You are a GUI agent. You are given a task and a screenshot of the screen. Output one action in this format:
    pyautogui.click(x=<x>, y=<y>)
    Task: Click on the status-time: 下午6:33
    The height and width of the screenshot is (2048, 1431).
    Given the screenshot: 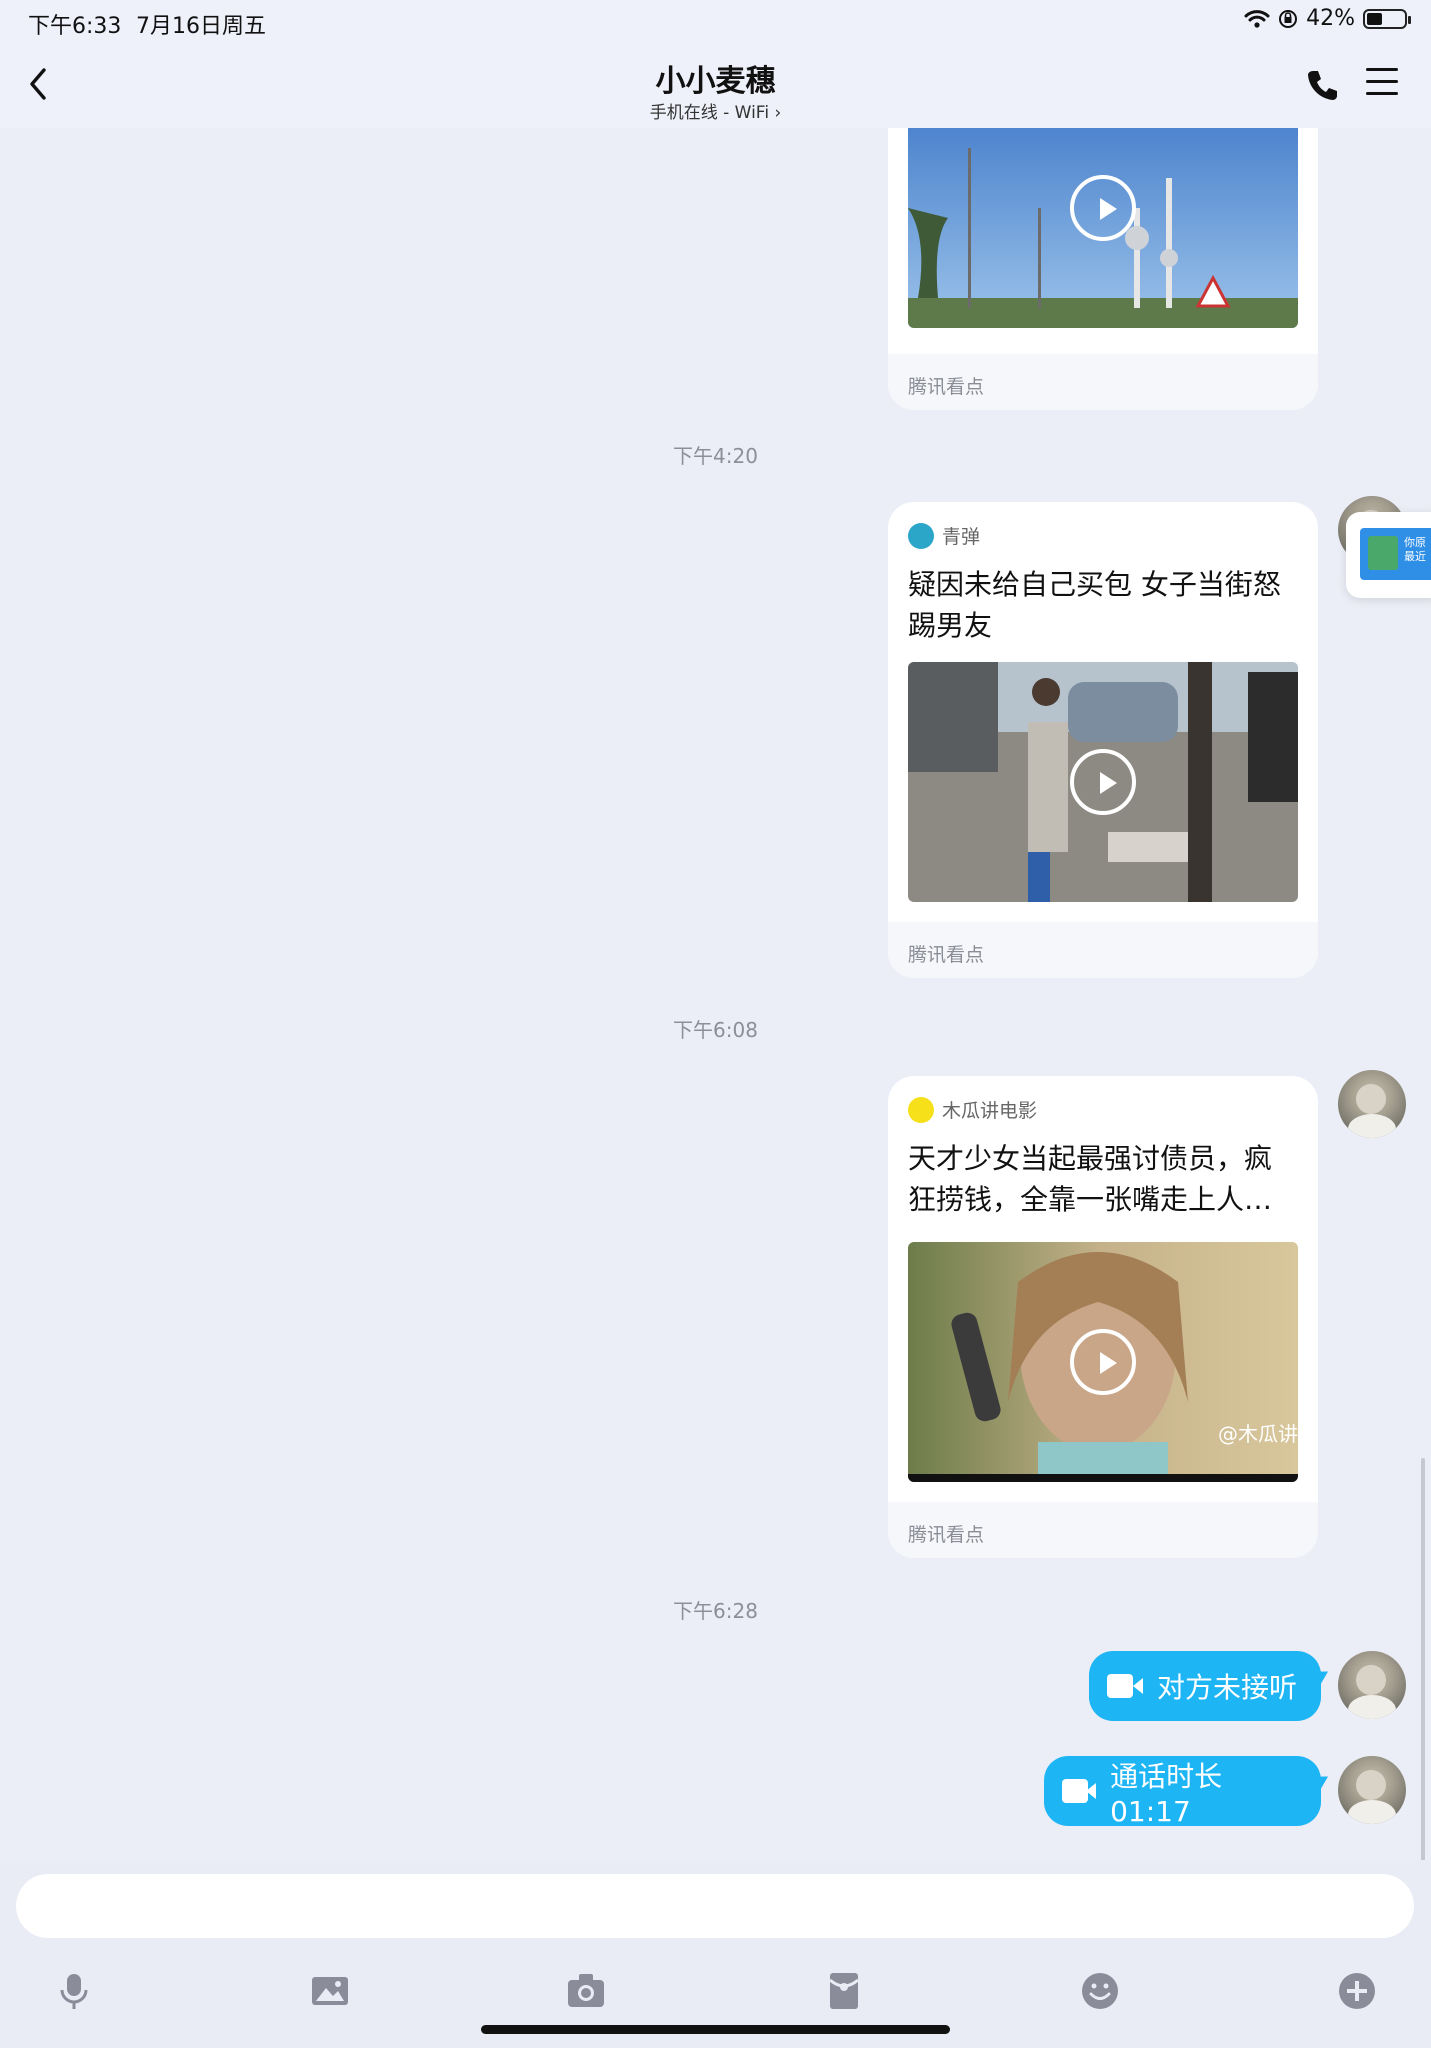 What is the action you would take?
    pyautogui.click(x=75, y=26)
    